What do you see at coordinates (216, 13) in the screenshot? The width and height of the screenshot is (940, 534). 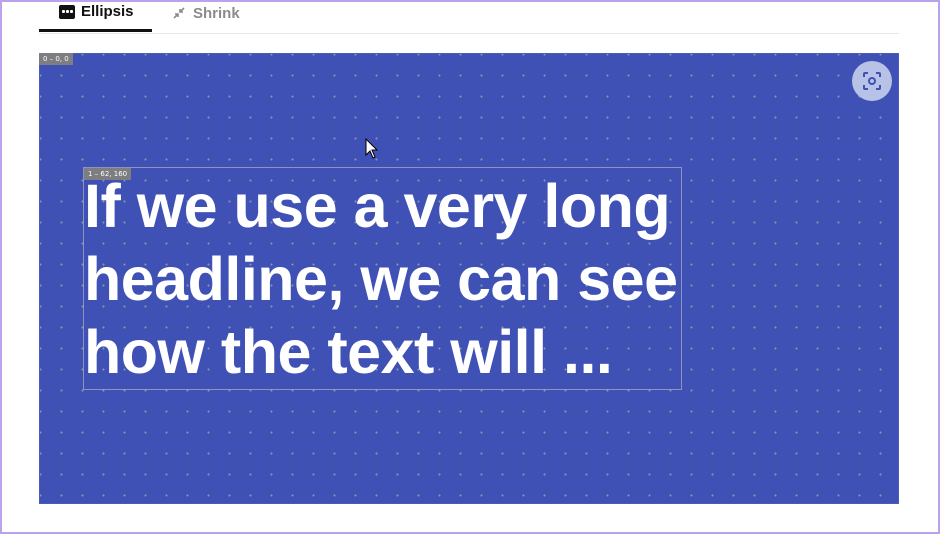 I see `tab-shrink-label: Shrink` at bounding box center [216, 13].